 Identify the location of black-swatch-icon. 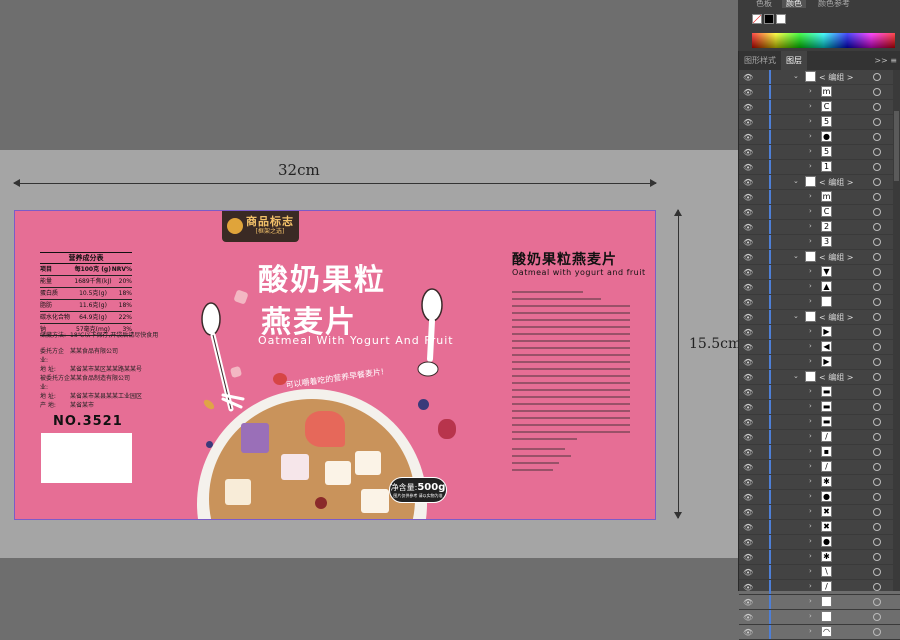
(769, 19).